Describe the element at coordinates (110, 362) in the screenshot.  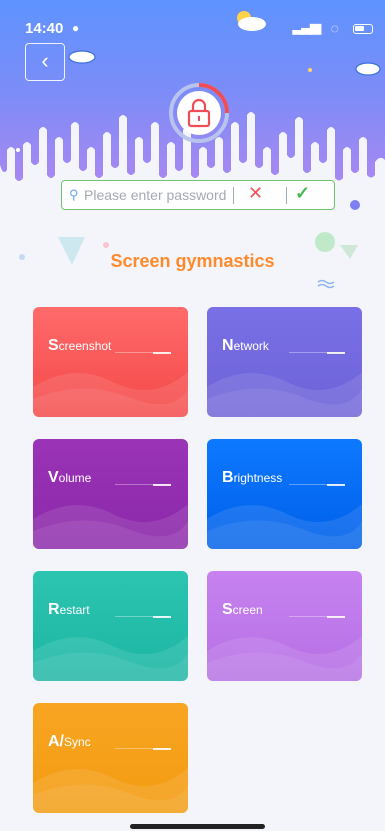
I see `screenshot-card: Screenshot` at that location.